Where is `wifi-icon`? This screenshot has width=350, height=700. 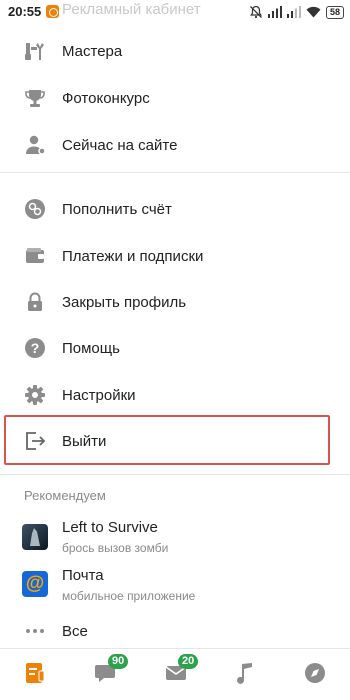
wifi-icon is located at coordinates (313, 12).